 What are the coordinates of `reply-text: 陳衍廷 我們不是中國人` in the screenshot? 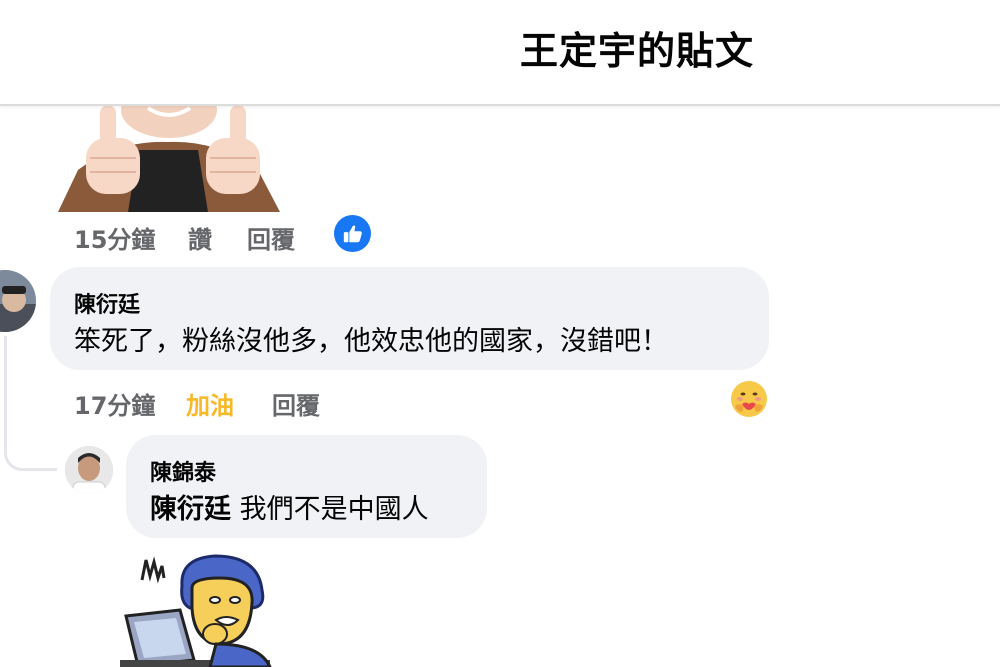 It's located at (289, 506).